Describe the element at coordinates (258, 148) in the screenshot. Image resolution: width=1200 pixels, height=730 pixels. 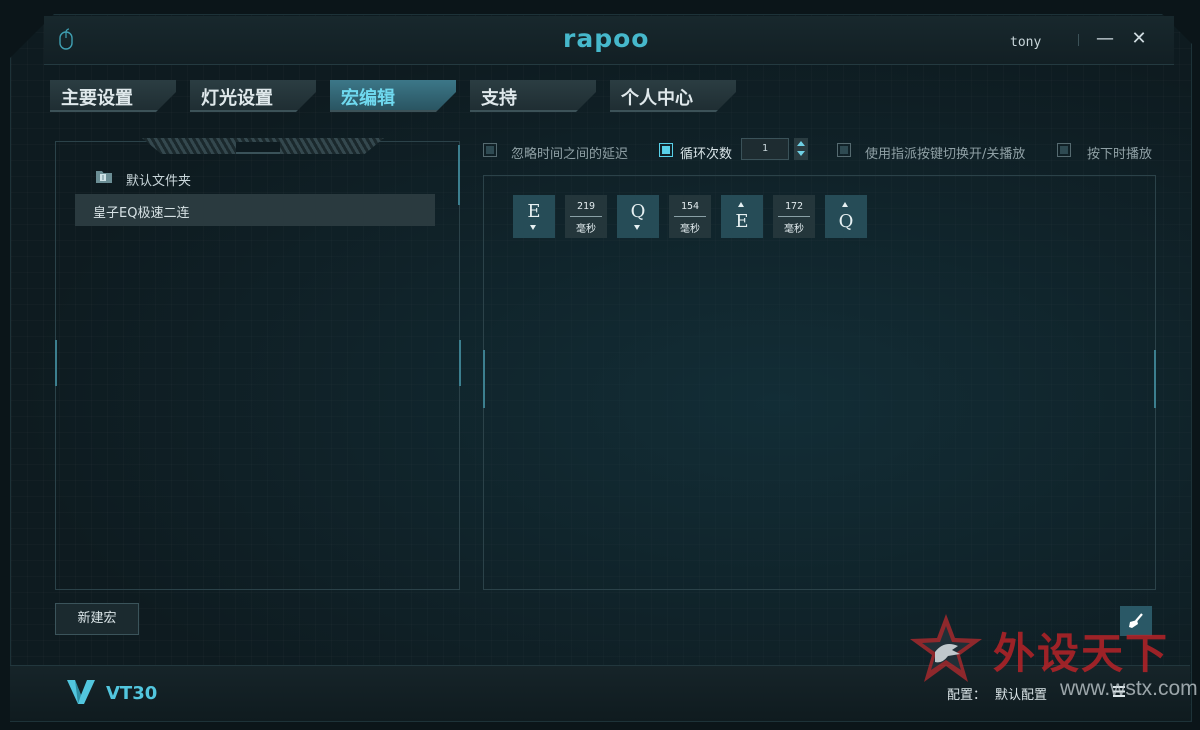
I see `panel-decoration-center` at that location.